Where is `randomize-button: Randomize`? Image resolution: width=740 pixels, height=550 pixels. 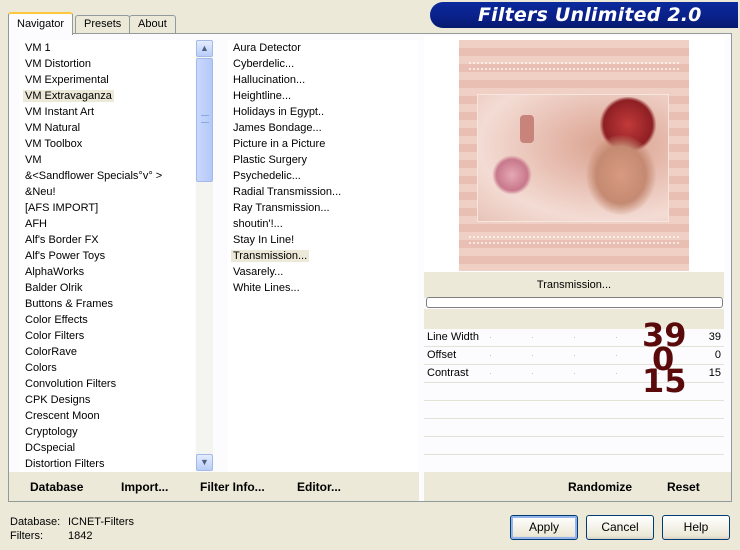 randomize-button: Randomize is located at coordinates (600, 487).